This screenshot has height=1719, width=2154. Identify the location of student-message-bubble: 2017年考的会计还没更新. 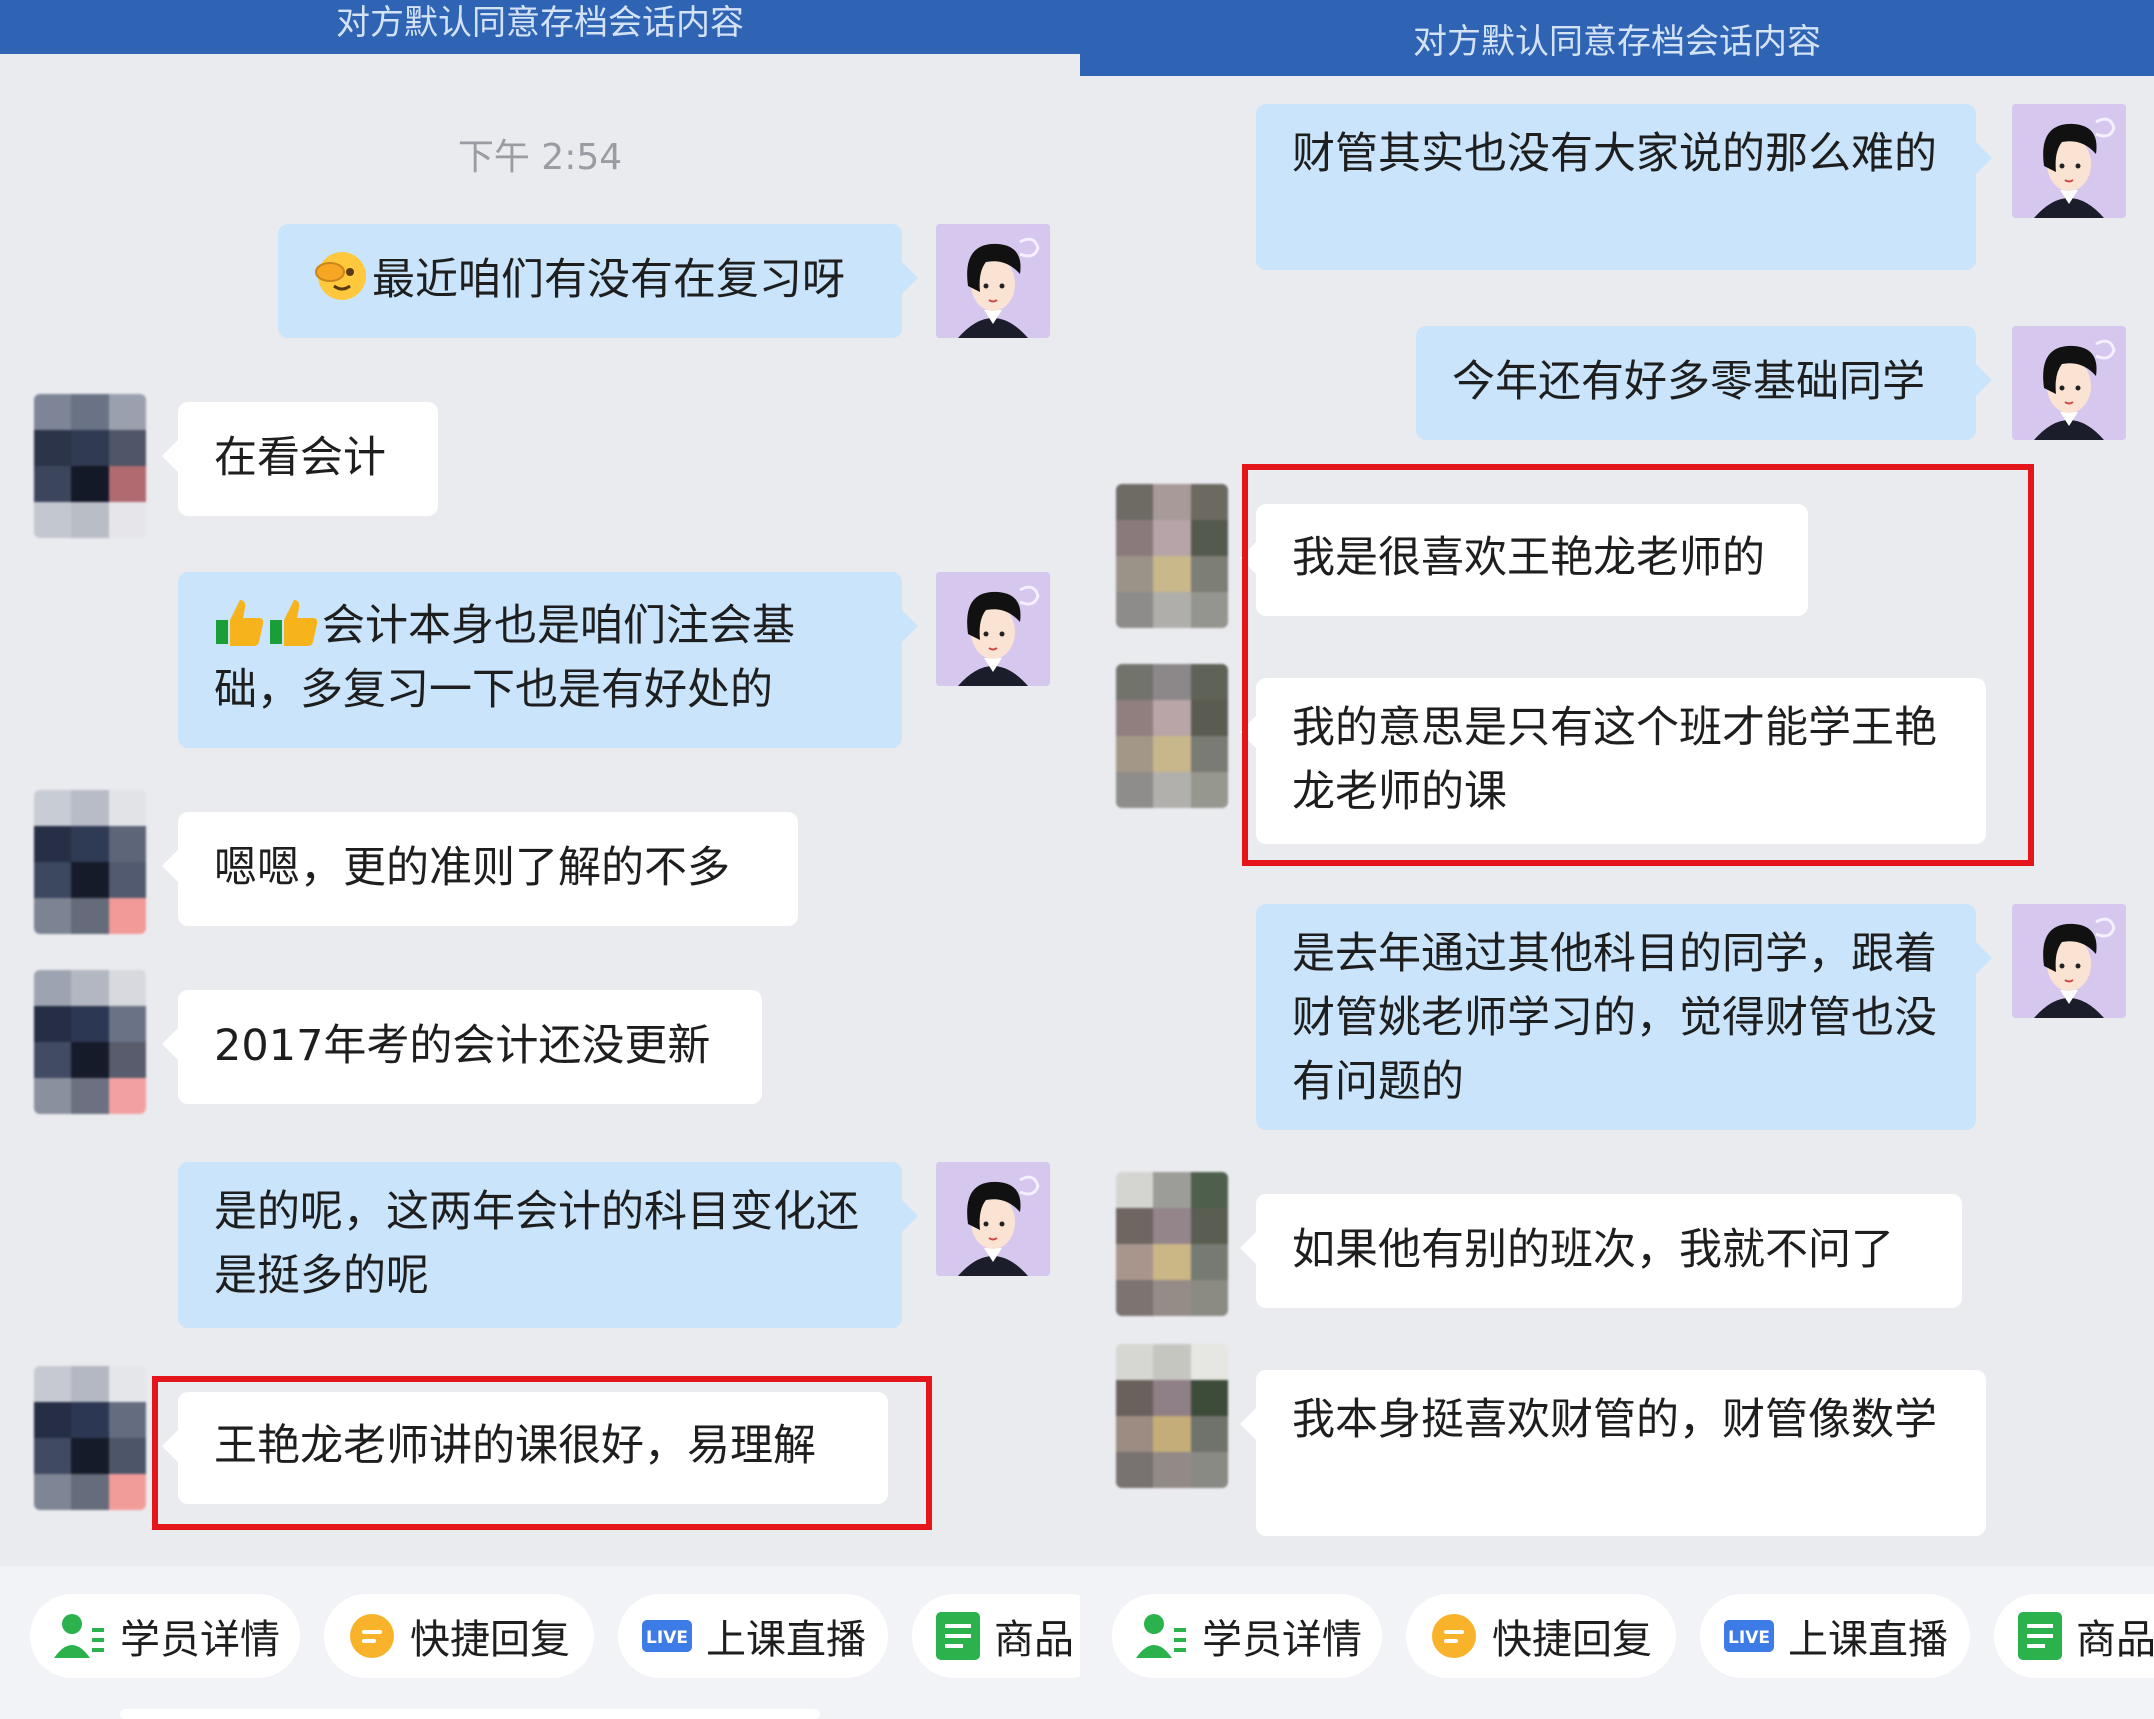
(462, 1047).